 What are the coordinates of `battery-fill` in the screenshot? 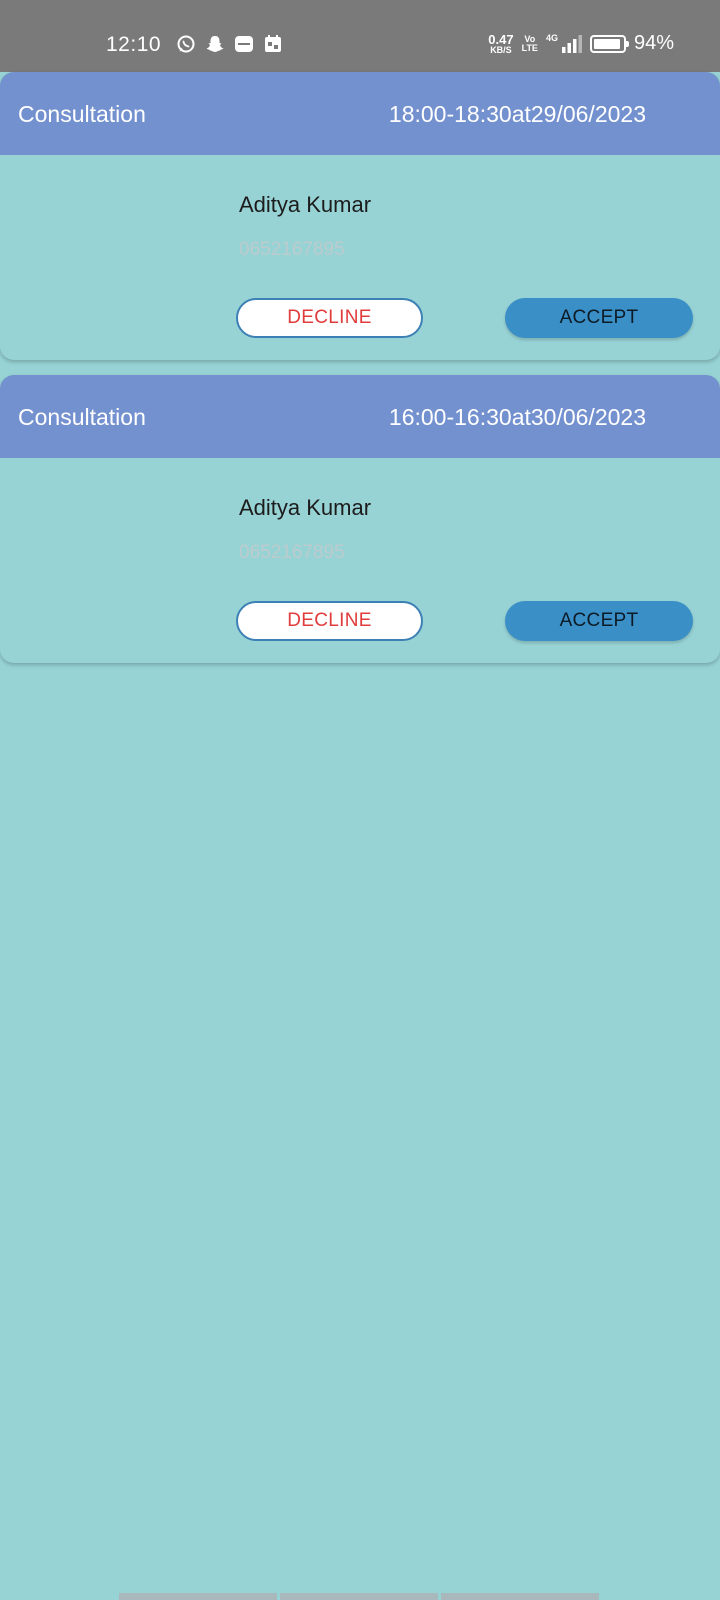 It's located at (607, 43).